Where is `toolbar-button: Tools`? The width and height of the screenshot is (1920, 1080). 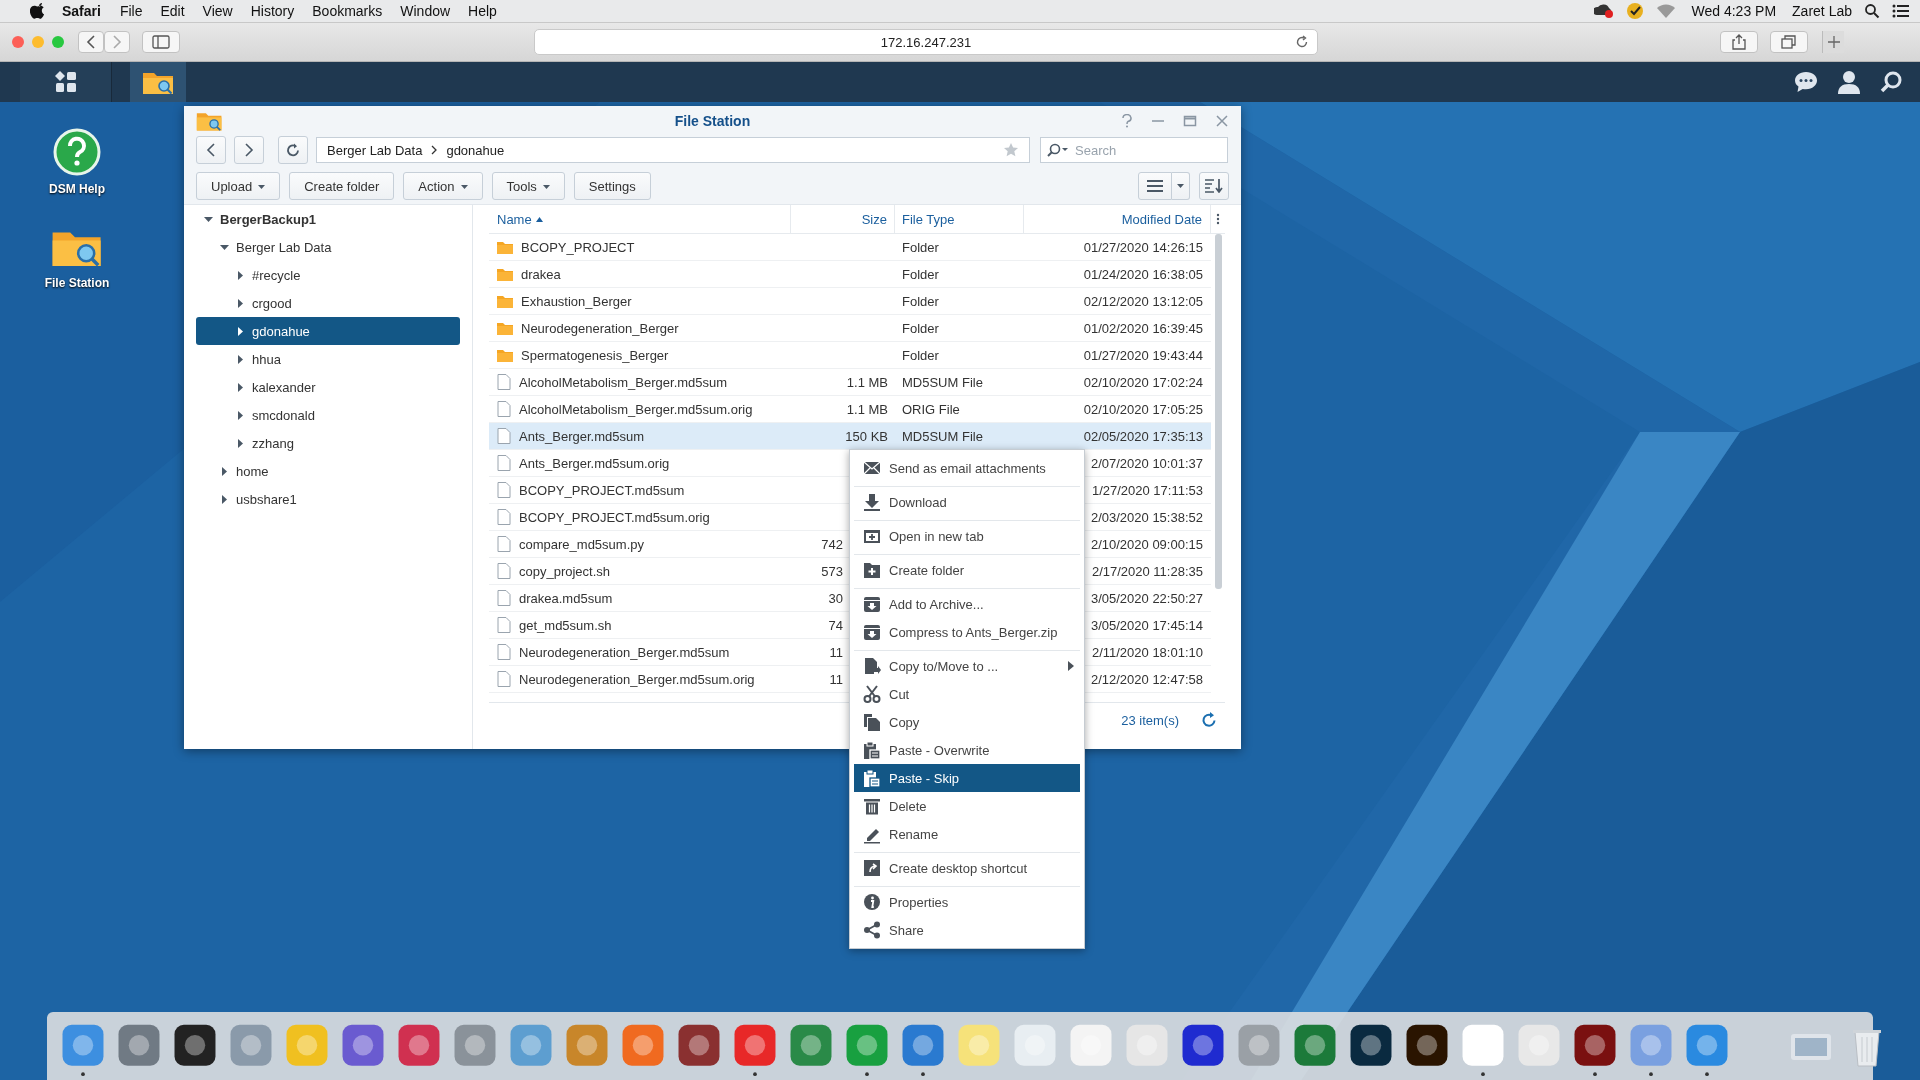 toolbar-button: Tools is located at coordinates (528, 186).